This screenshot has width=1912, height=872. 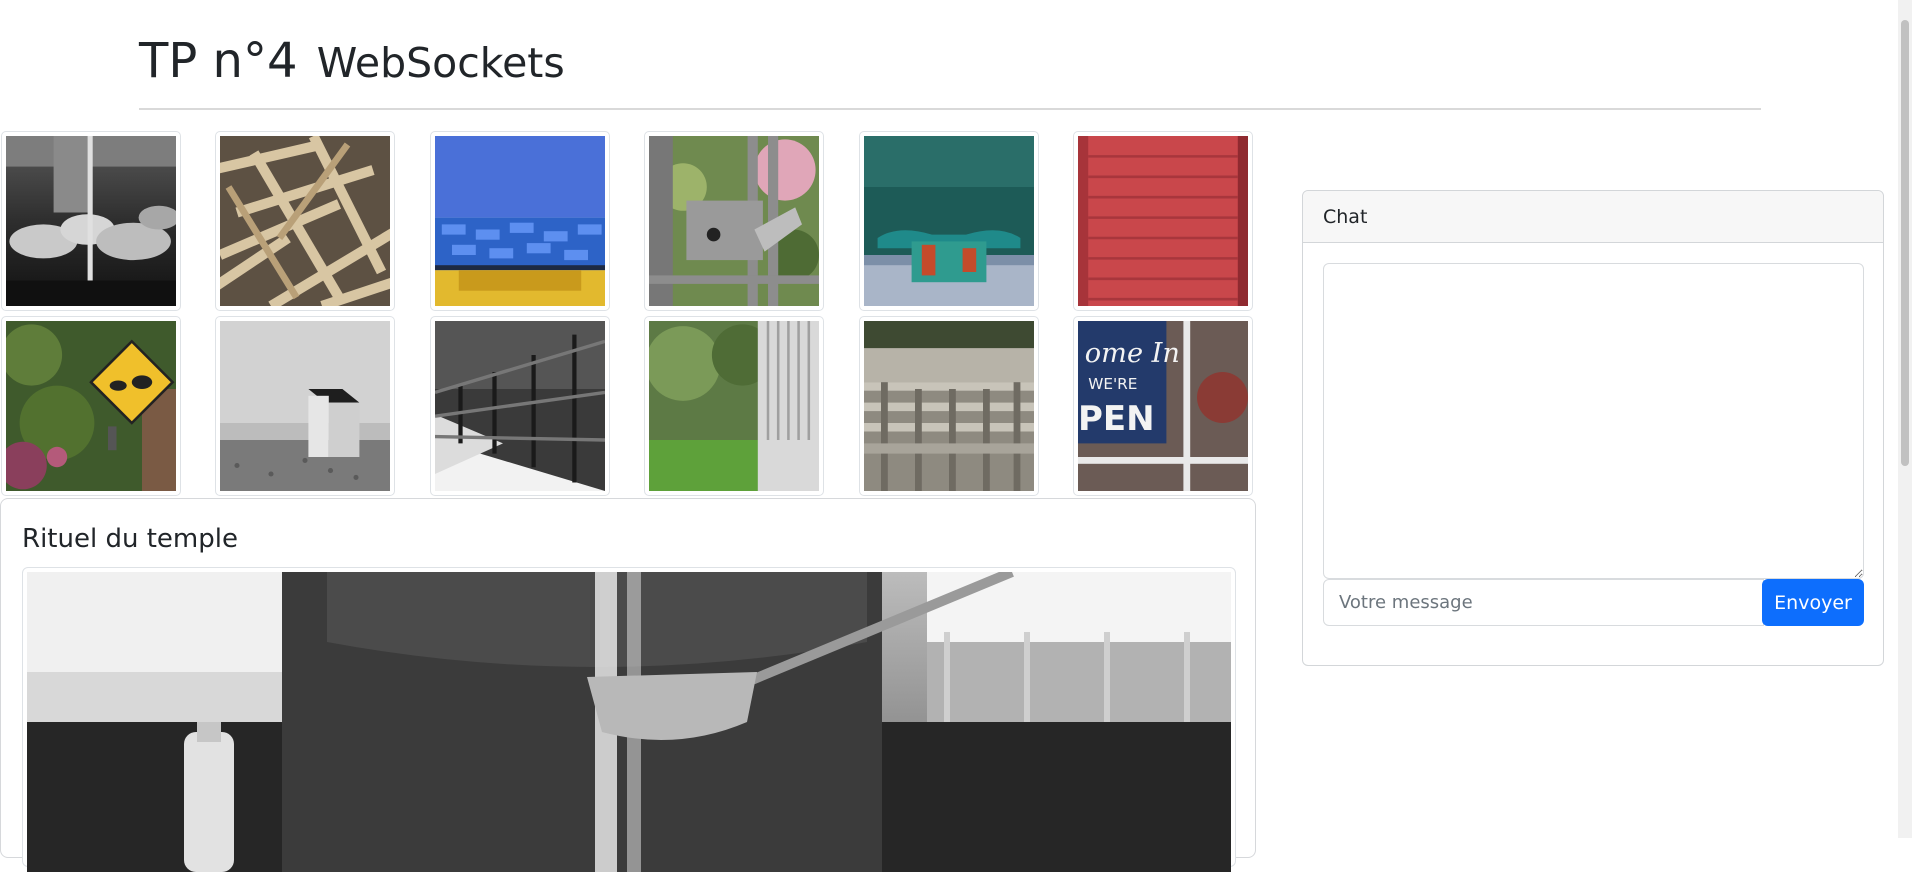 What do you see at coordinates (130, 539) in the screenshot?
I see `photo-detail-title: Rituel du temple` at bounding box center [130, 539].